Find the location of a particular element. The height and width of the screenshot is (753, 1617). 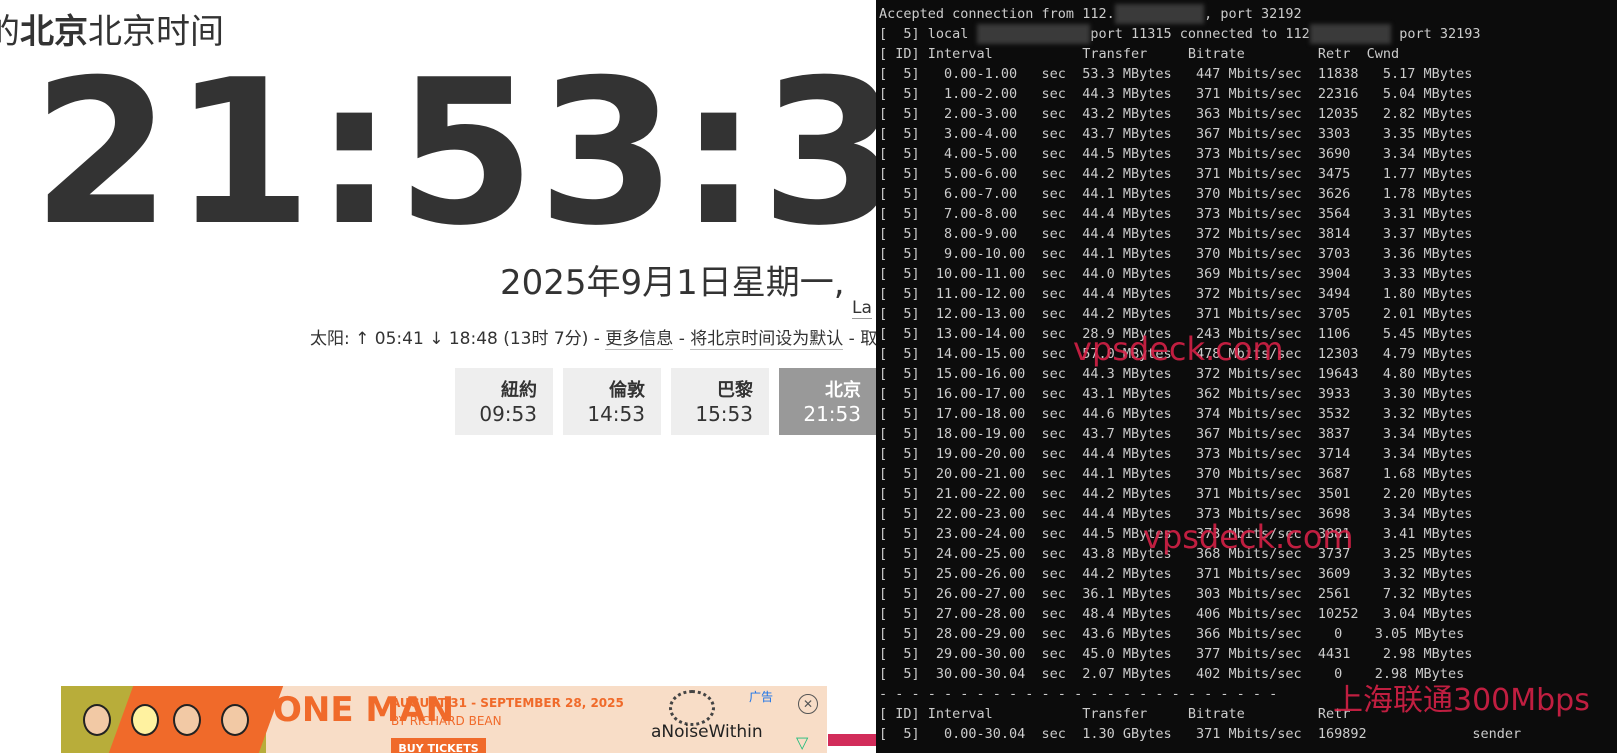

ad-author: BY RICHARD BEAN is located at coordinates (446, 721).